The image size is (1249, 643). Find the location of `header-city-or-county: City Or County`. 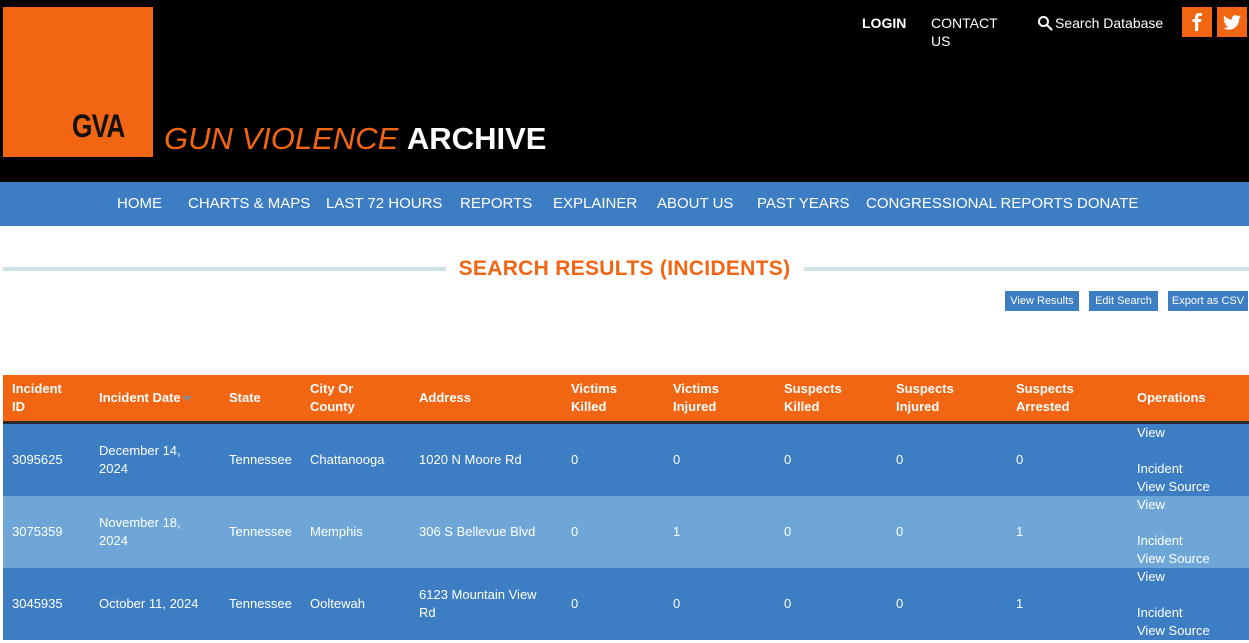

header-city-or-county: City Or County is located at coordinates (355, 399).